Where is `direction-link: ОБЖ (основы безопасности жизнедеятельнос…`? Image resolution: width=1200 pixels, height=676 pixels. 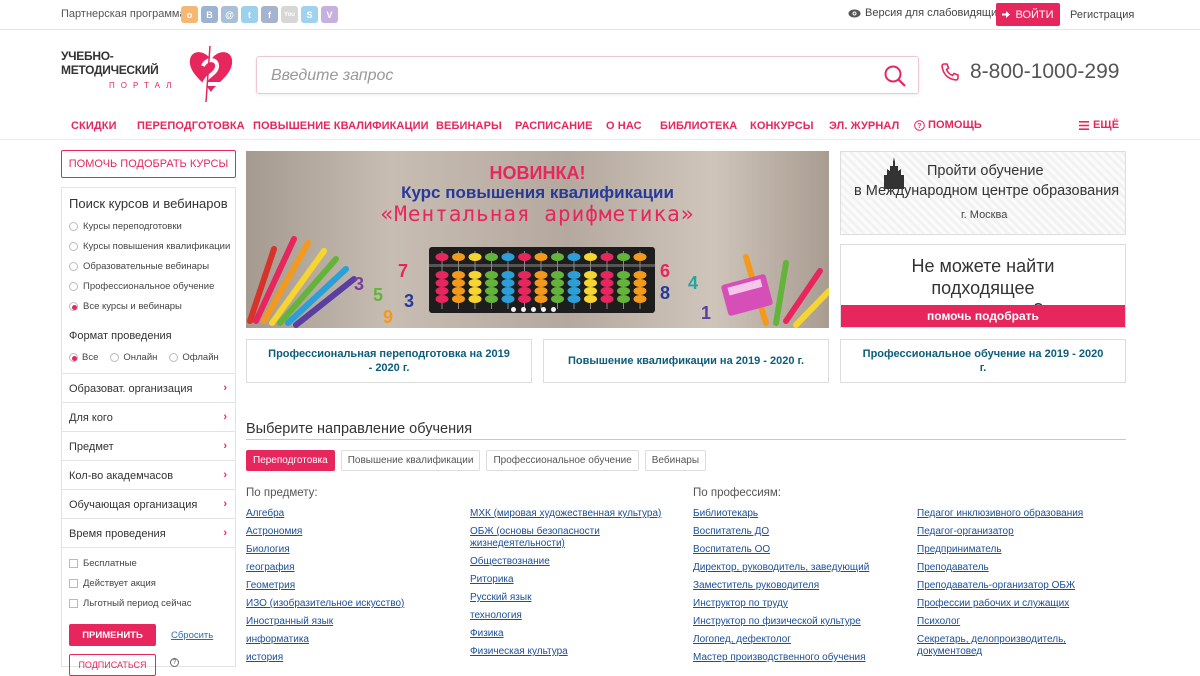 direction-link: ОБЖ (основы безопасности жизнедеятельнос… is located at coordinates (577, 538).